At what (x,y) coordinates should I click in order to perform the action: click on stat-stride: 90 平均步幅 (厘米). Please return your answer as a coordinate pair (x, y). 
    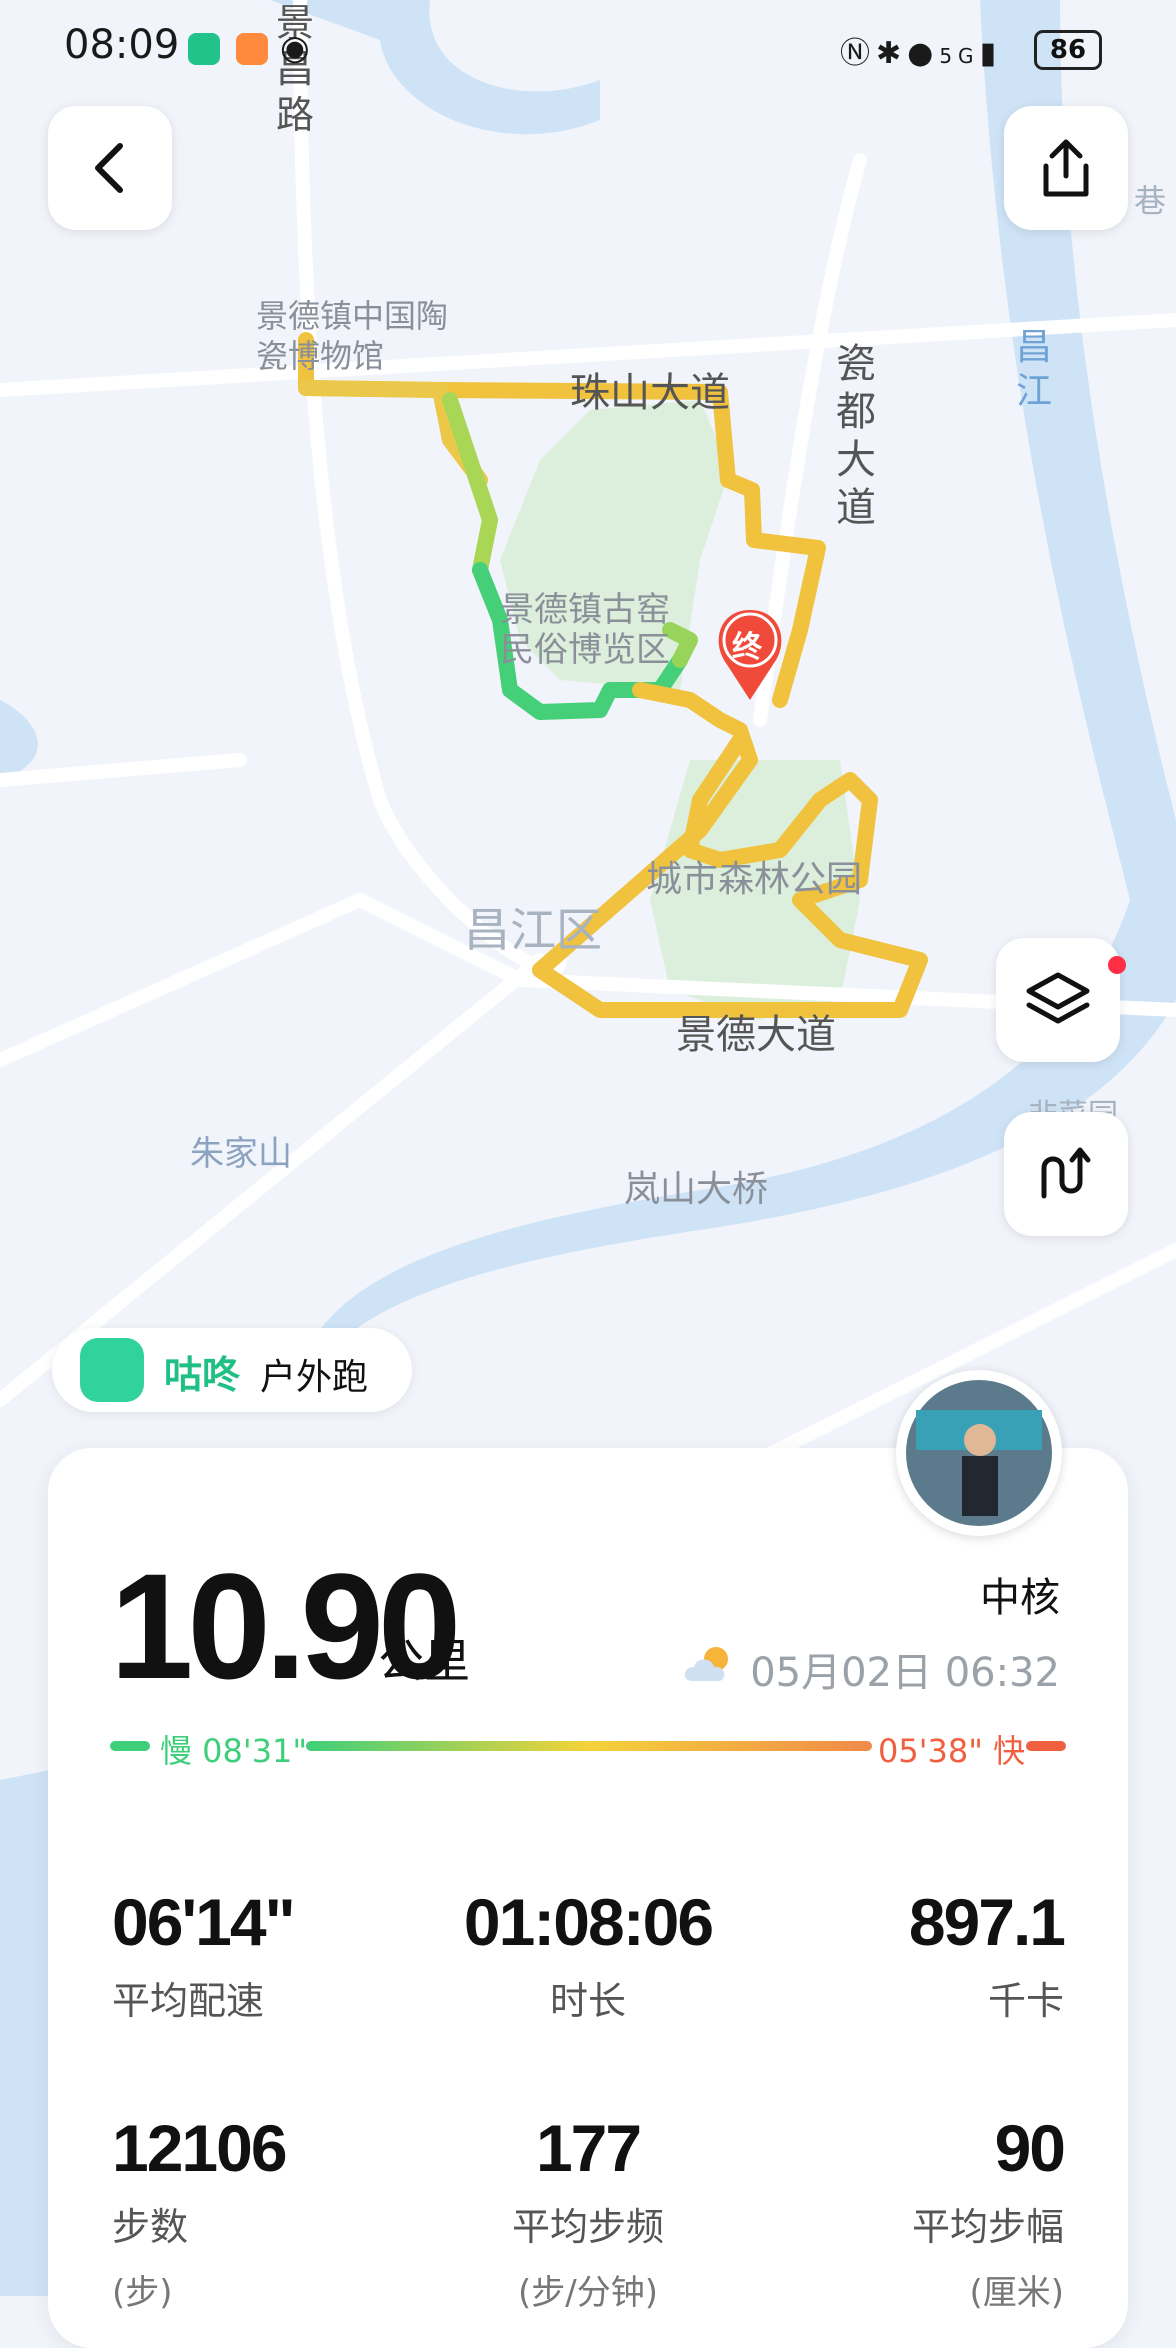
    Looking at the image, I should click on (915, 2212).